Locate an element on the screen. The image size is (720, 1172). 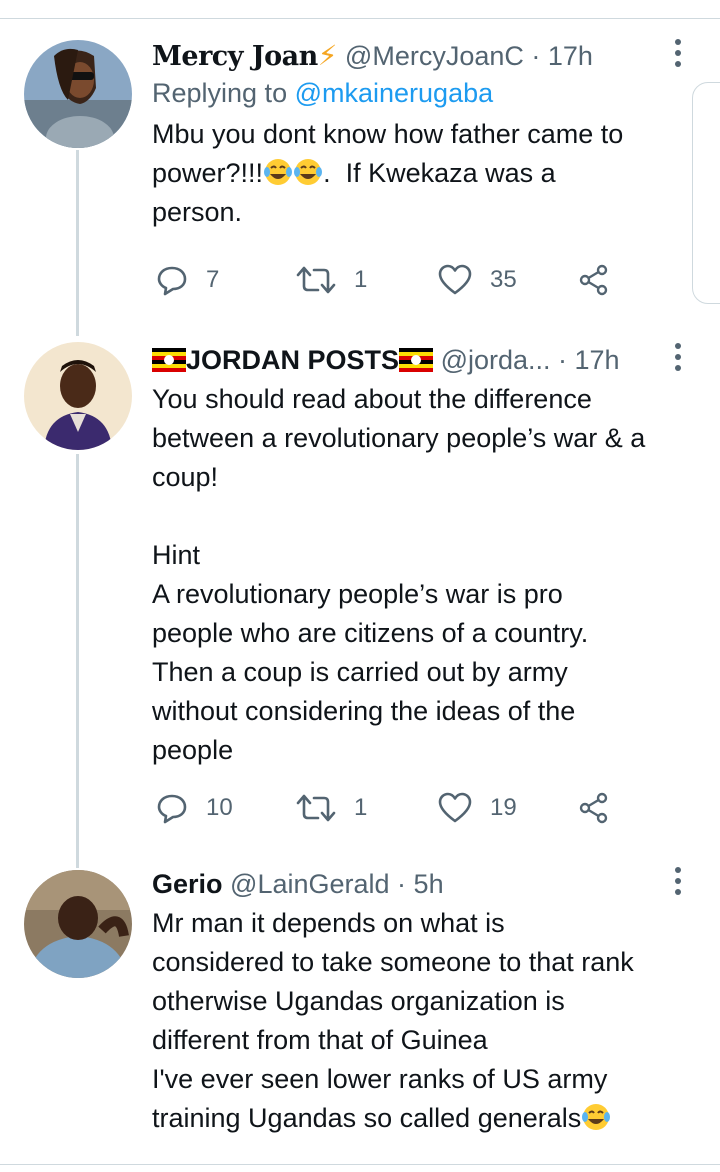
lightning-bolt-icon: ⚡ is located at coordinates (327, 55).